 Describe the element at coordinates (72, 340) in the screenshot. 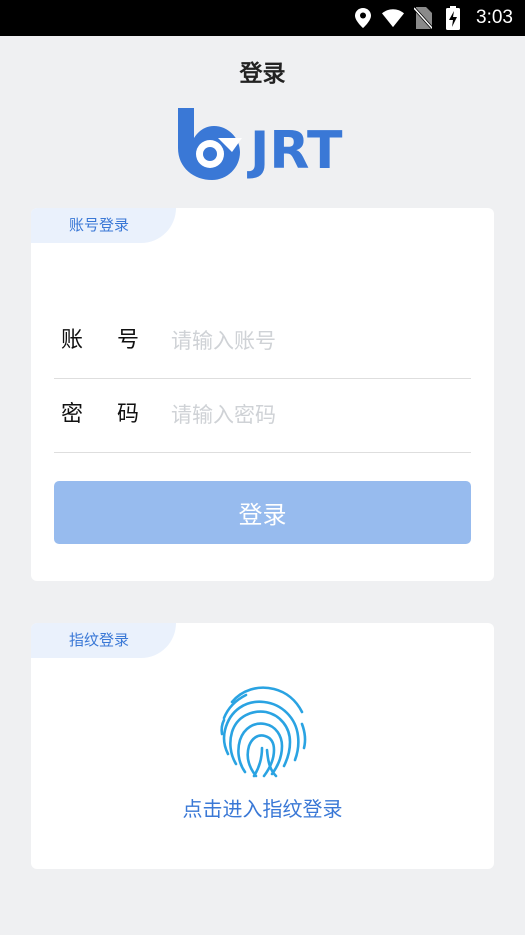

I see `account-label-char-1: 账` at that location.